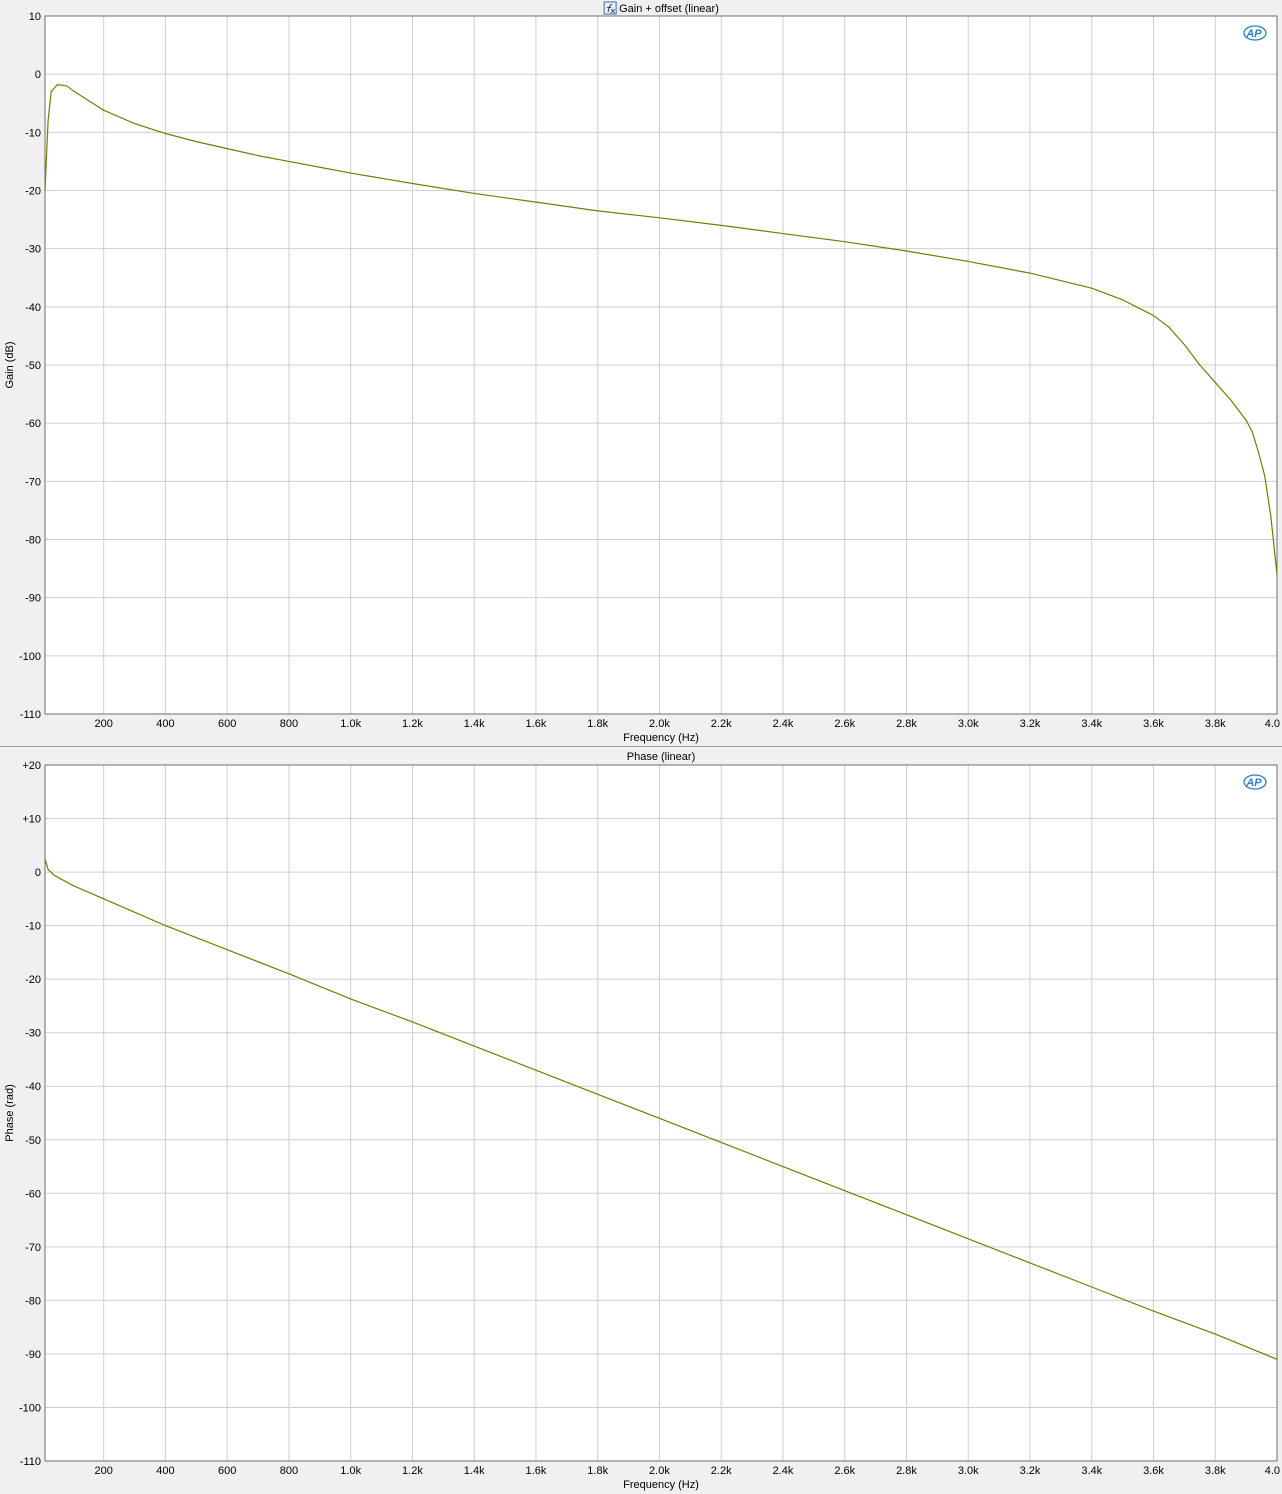 The height and width of the screenshot is (1494, 1282). What do you see at coordinates (610, 8) in the screenshot?
I see `fx-icon` at bounding box center [610, 8].